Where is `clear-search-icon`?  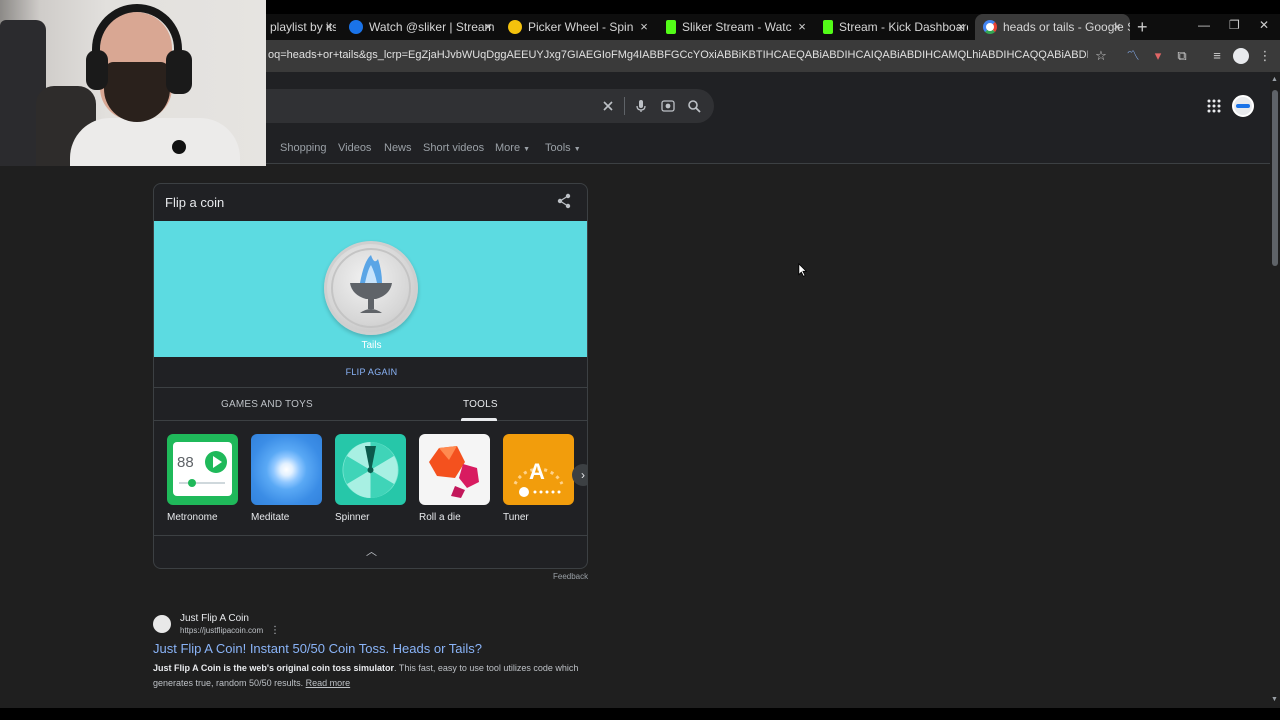 clear-search-icon is located at coordinates (608, 106).